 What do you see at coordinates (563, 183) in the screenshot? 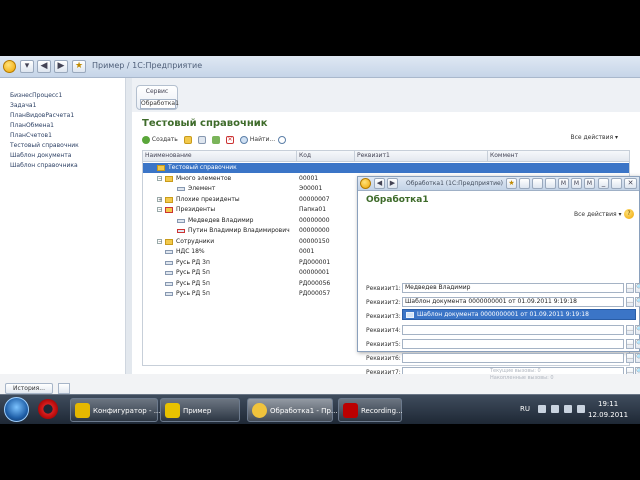
I see `dialog-memory-m-button: M` at bounding box center [563, 183].